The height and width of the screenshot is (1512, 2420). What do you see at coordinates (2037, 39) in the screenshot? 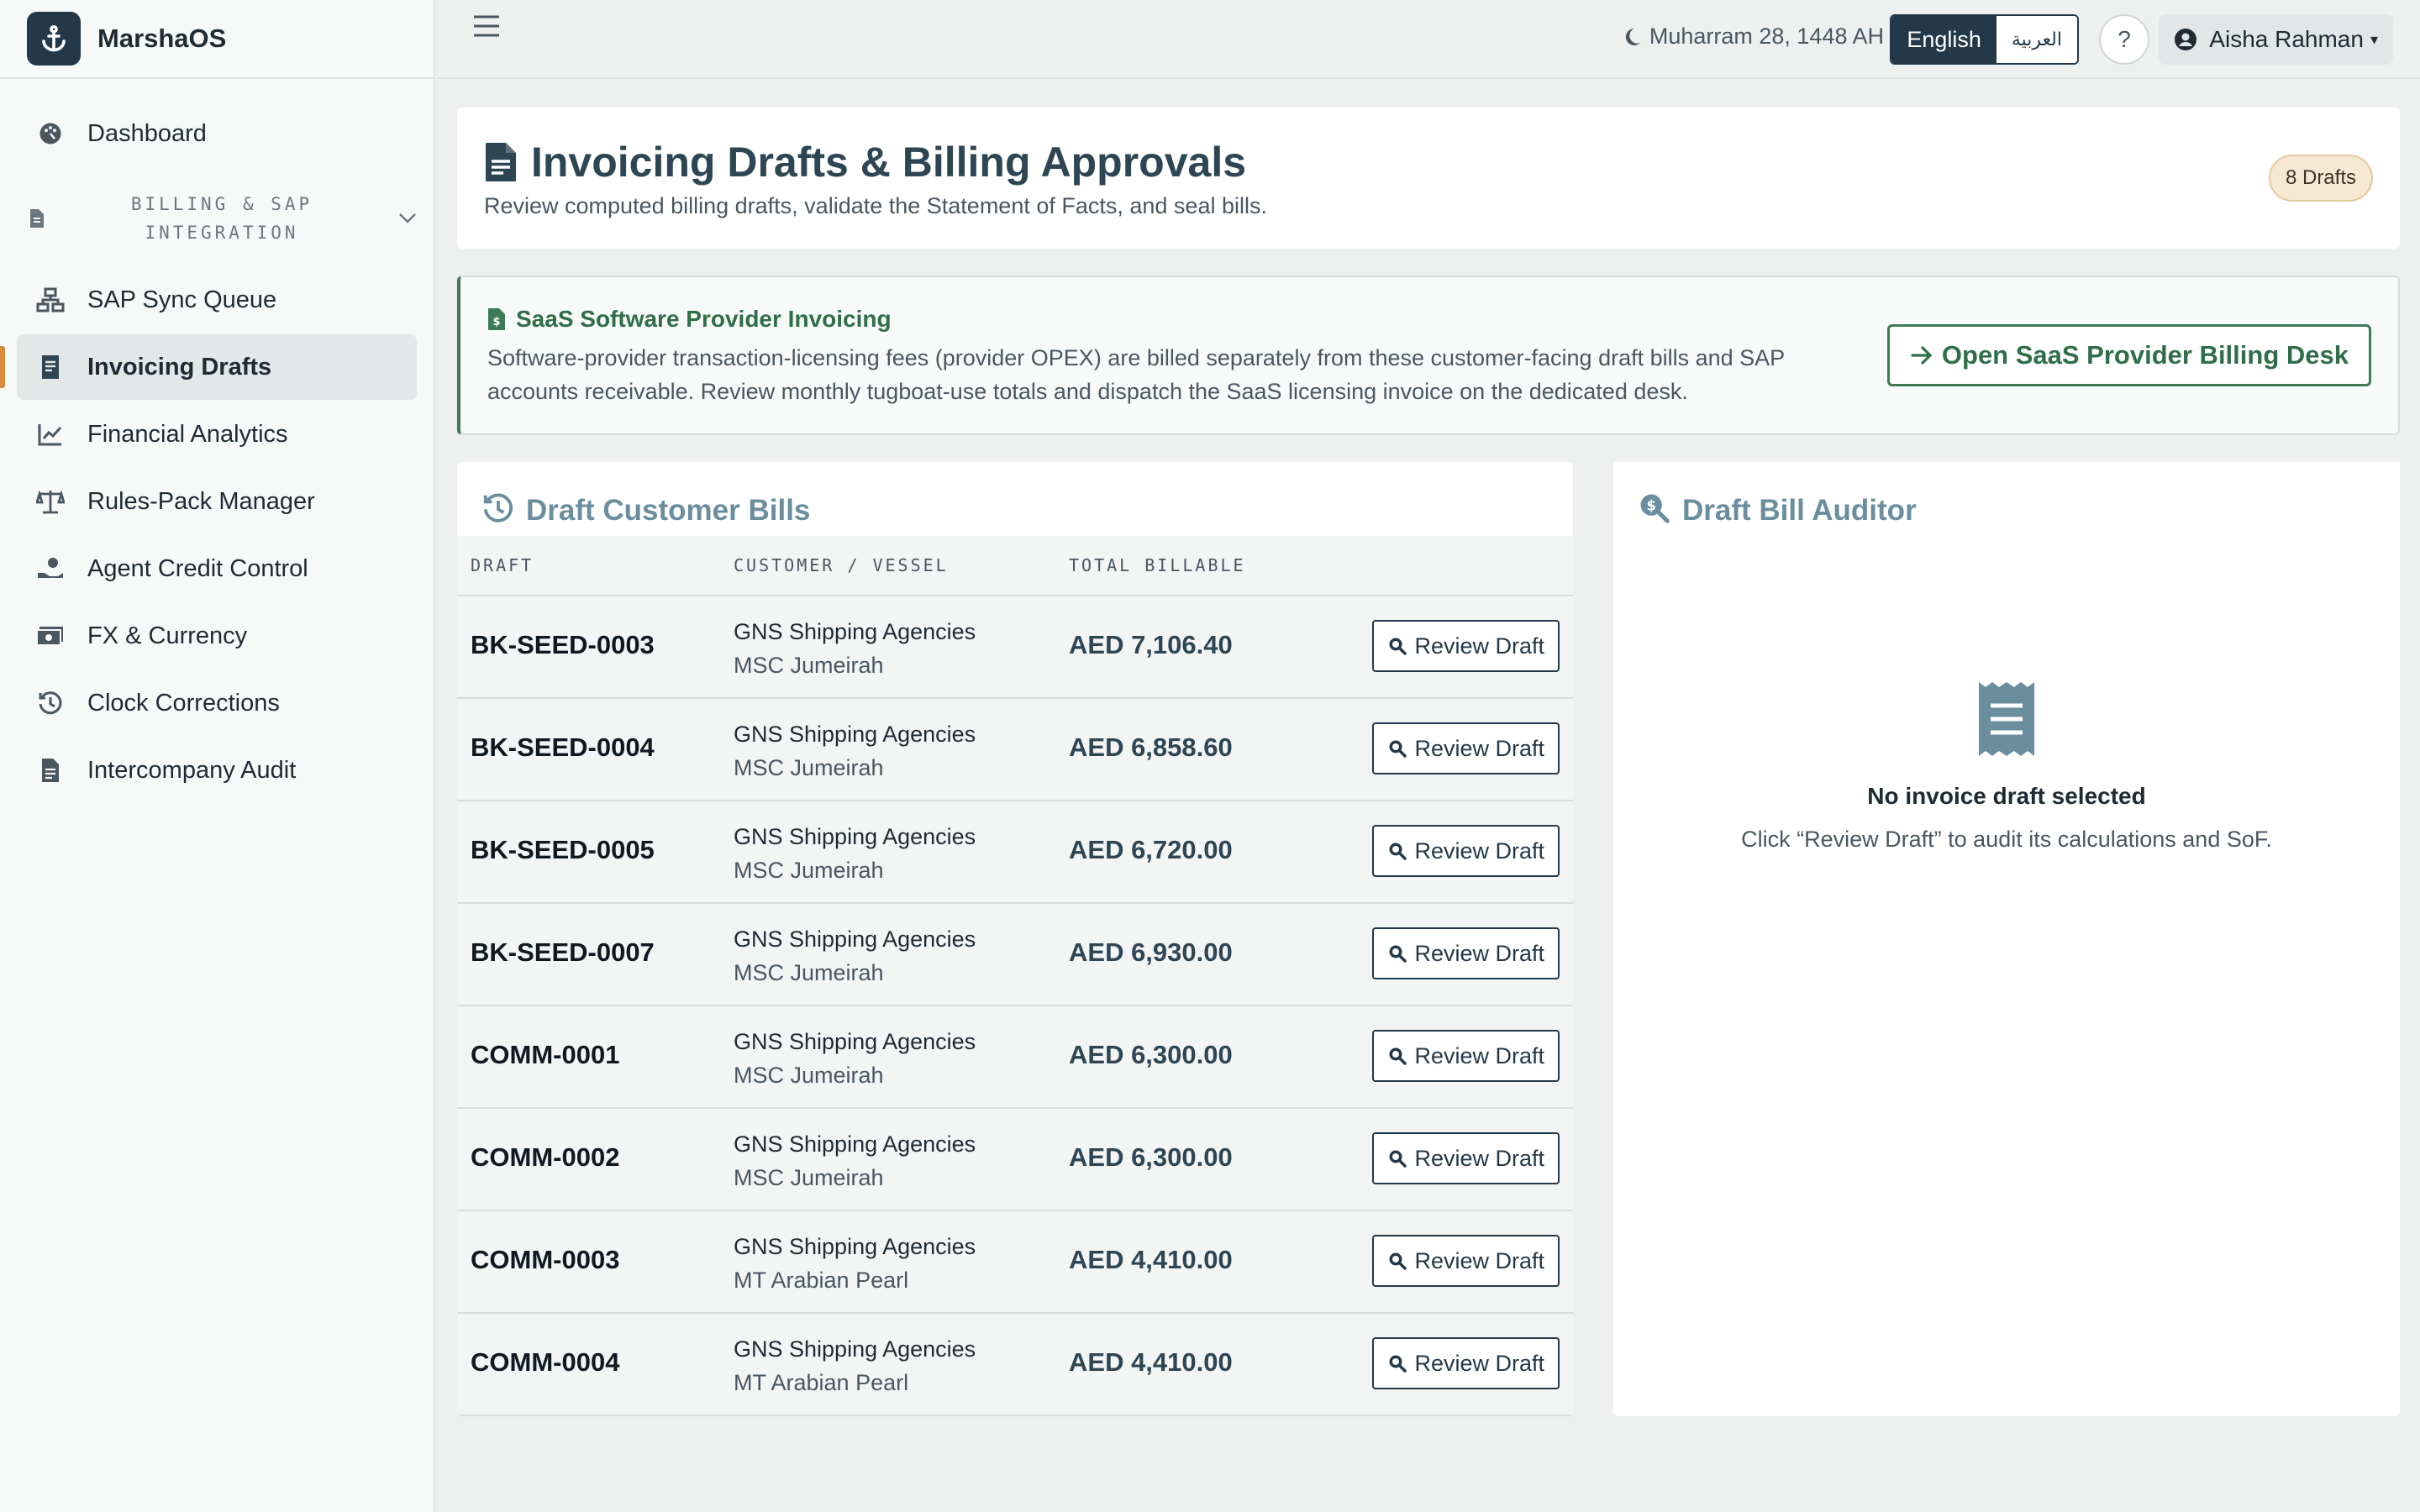
I see `lang-arabic-button: العربية` at bounding box center [2037, 39].